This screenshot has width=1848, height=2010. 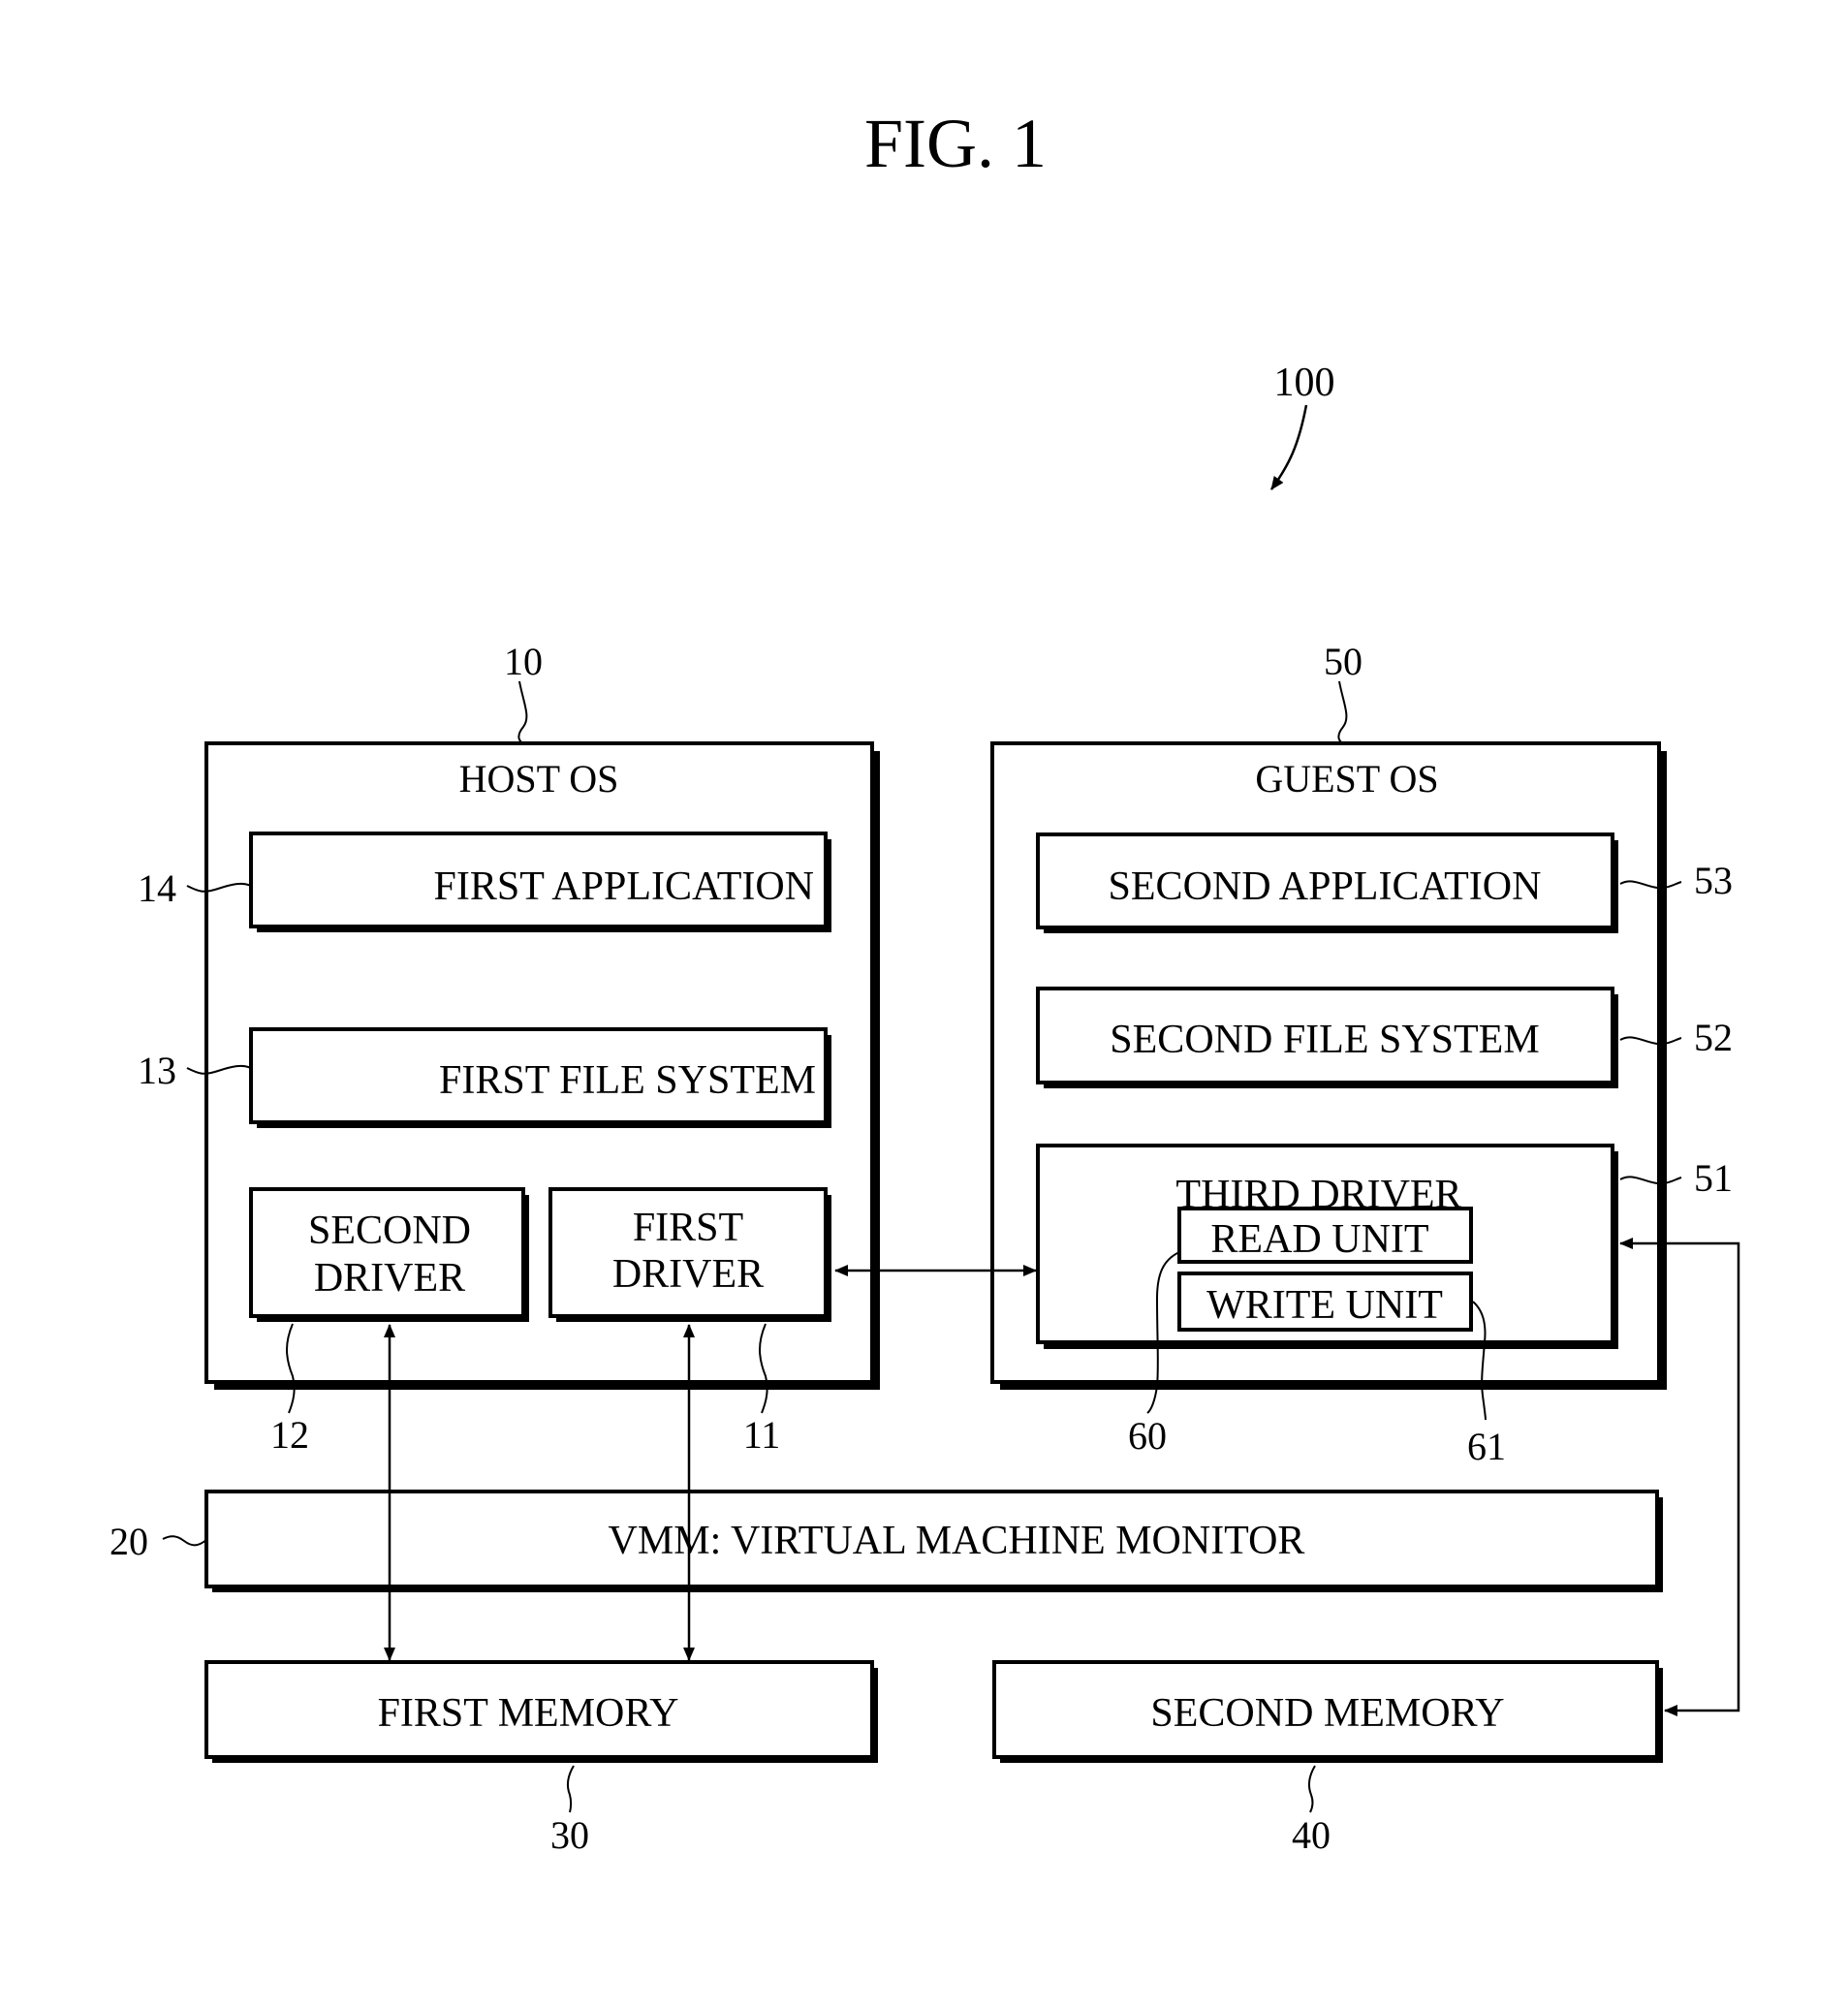 What do you see at coordinates (1342, 712) in the screenshot?
I see `guest-os-leader` at bounding box center [1342, 712].